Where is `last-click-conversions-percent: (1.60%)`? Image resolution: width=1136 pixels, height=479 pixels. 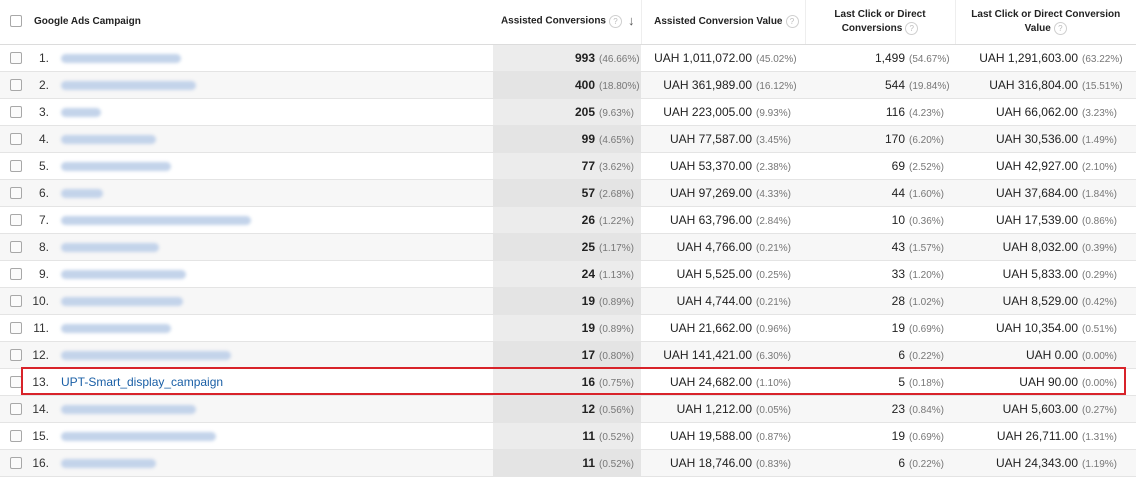
last-click-conversions-percent: (1.60%) is located at coordinates (927, 194).